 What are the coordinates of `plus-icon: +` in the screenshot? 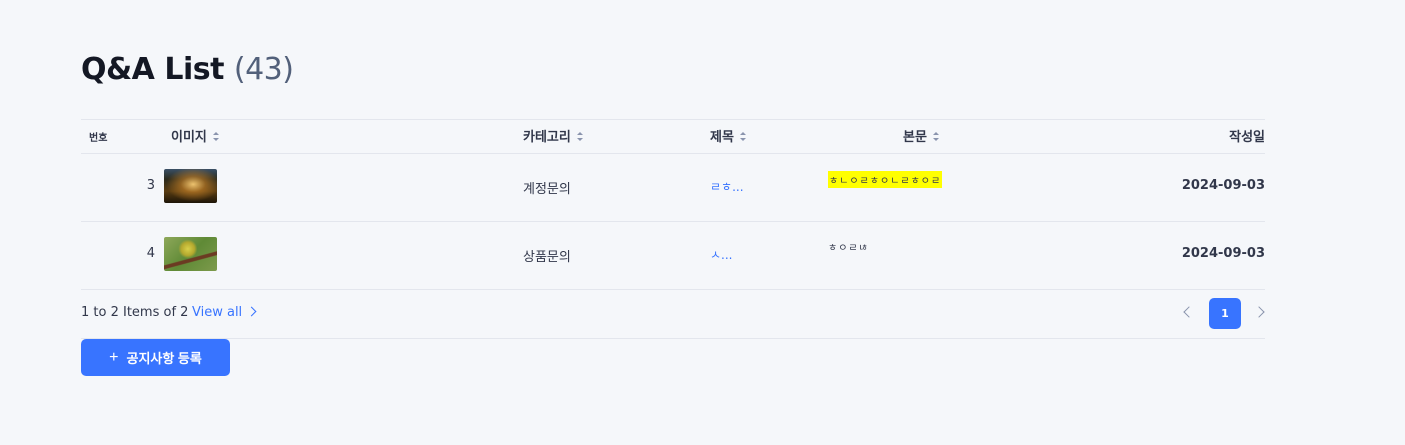 It's located at (114, 357).